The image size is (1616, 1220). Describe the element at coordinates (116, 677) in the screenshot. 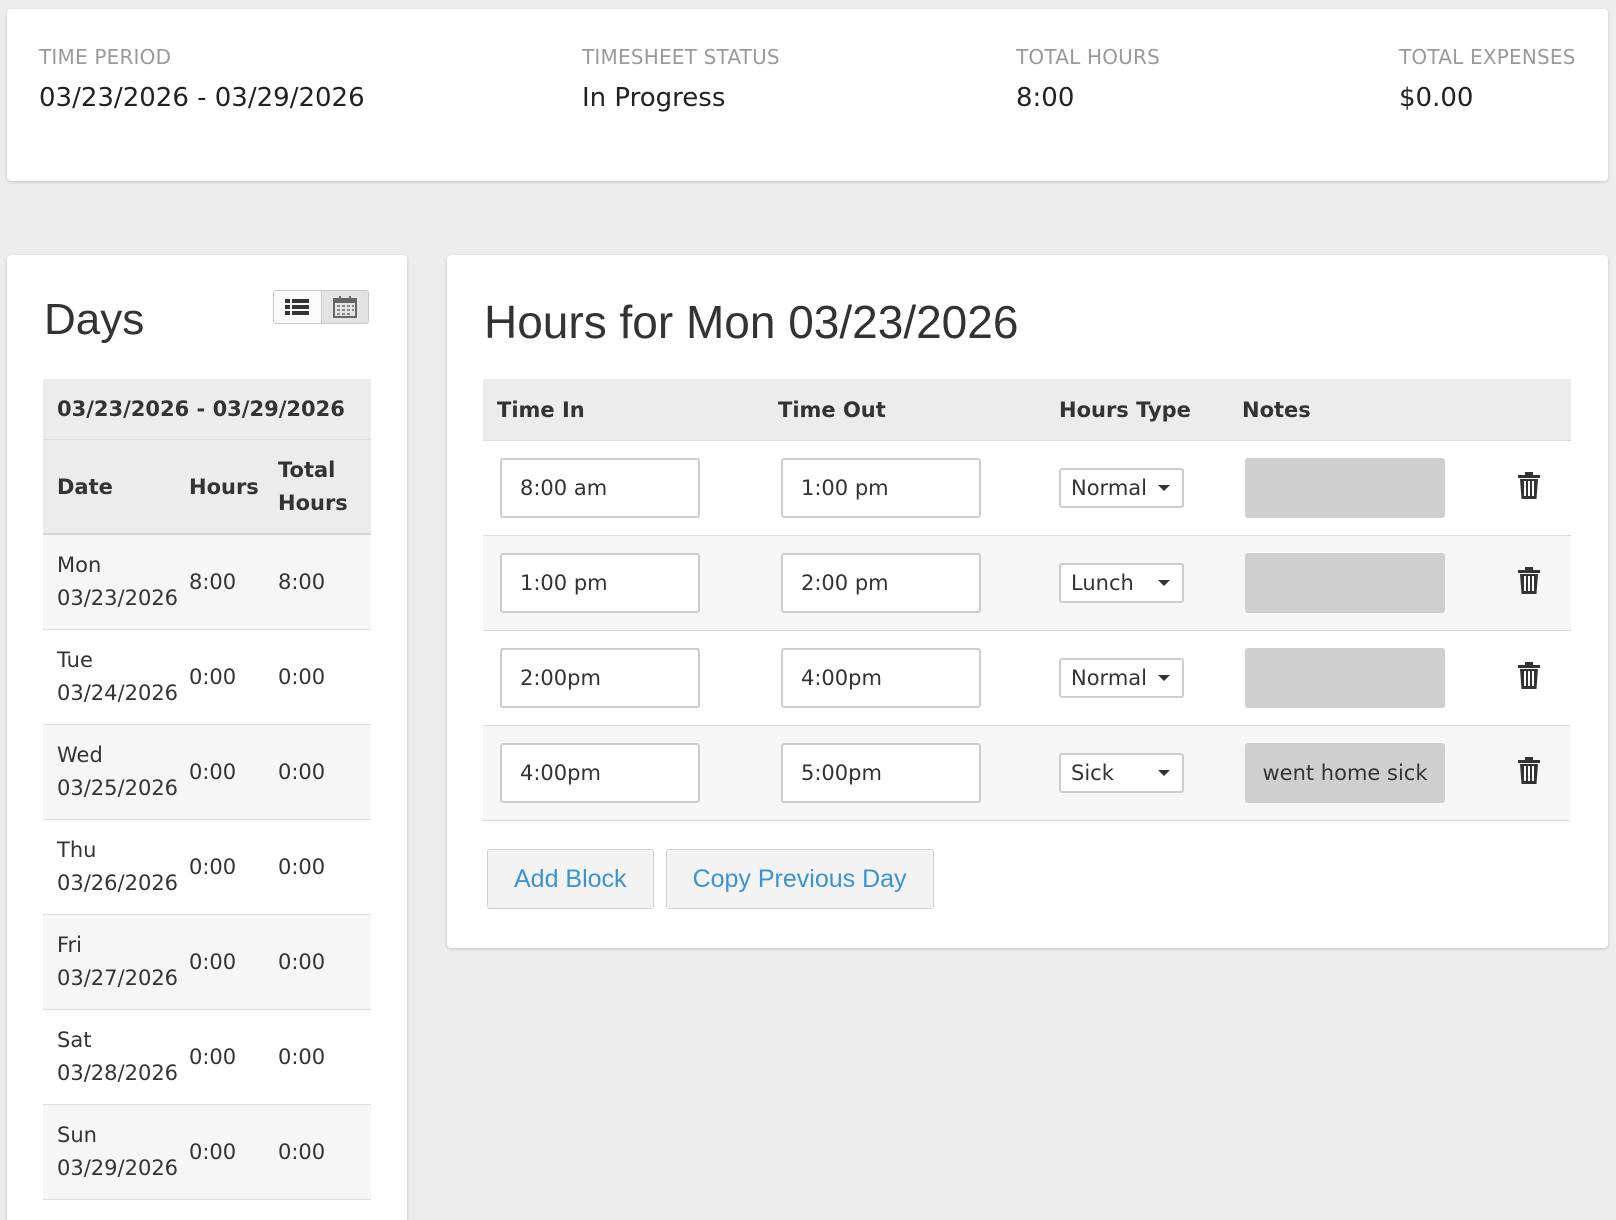

I see `day-date-cell: Tue 03/24/2026` at that location.